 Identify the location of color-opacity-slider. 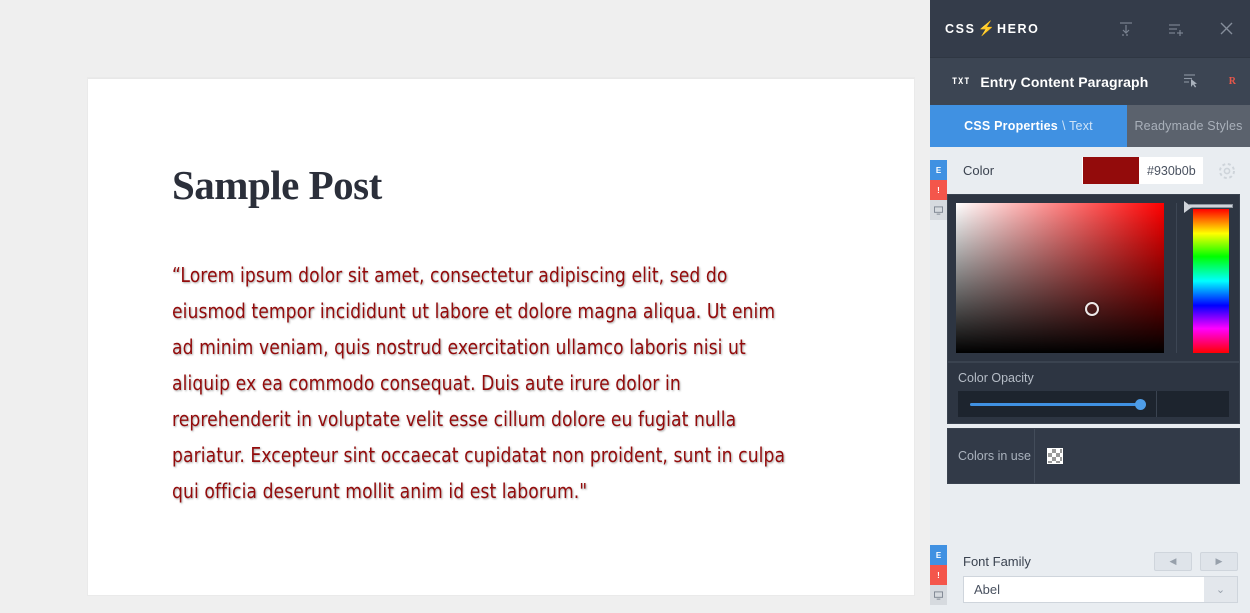
(1057, 404).